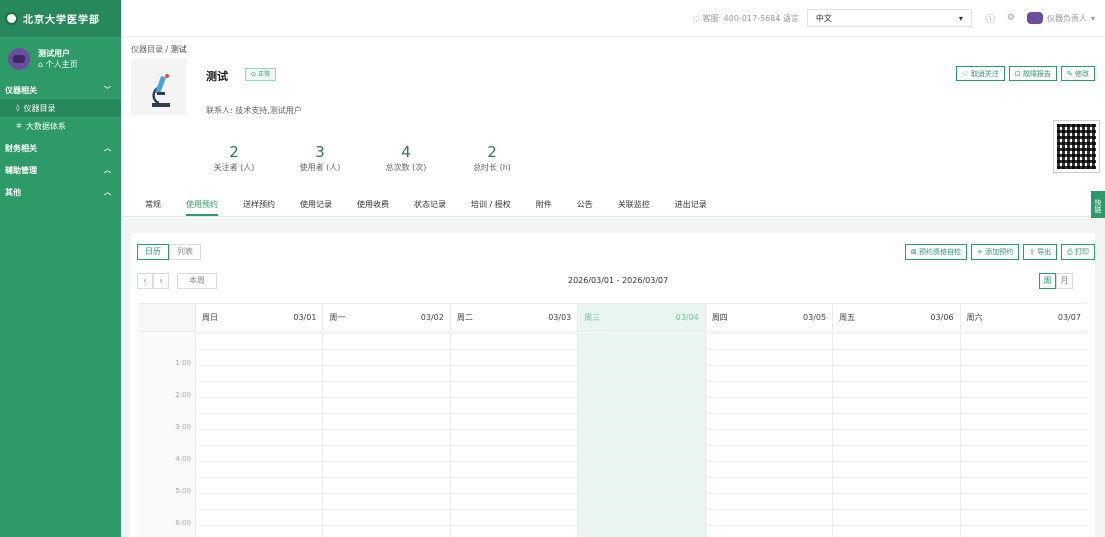 Image resolution: width=1105 pixels, height=537 pixels. I want to click on self-check-button: ⊠ 预约资格自检, so click(935, 252).